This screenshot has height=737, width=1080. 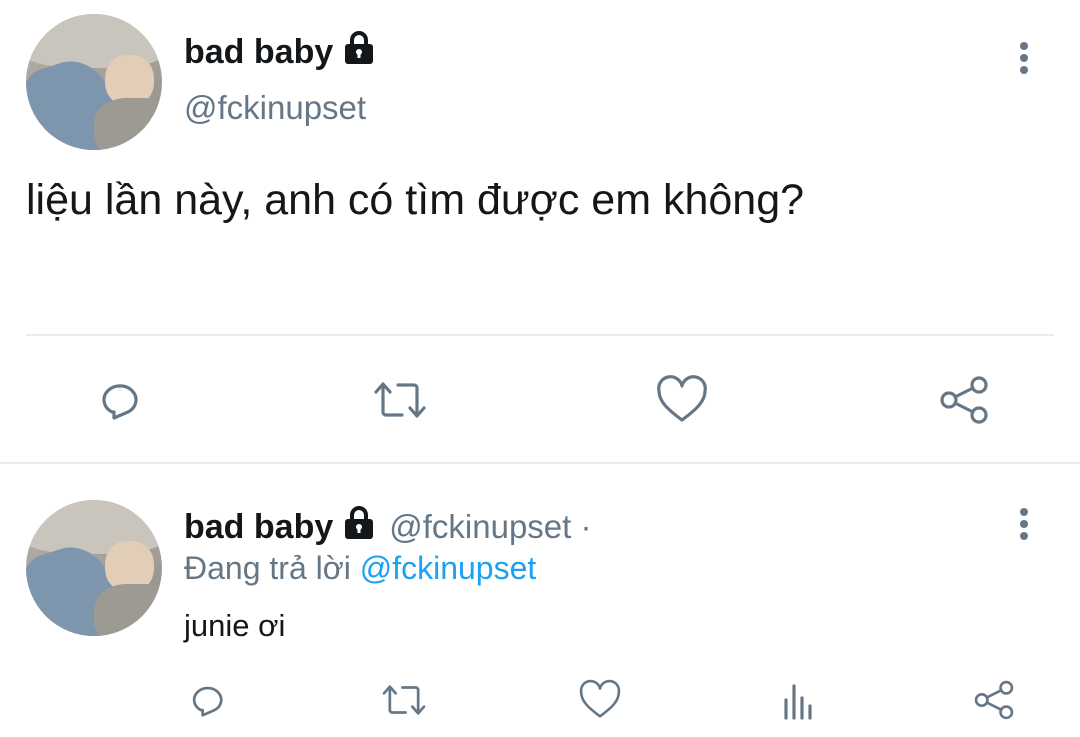 I want to click on replying-to: Đang trả lời @fckinupset, so click(x=360, y=568).